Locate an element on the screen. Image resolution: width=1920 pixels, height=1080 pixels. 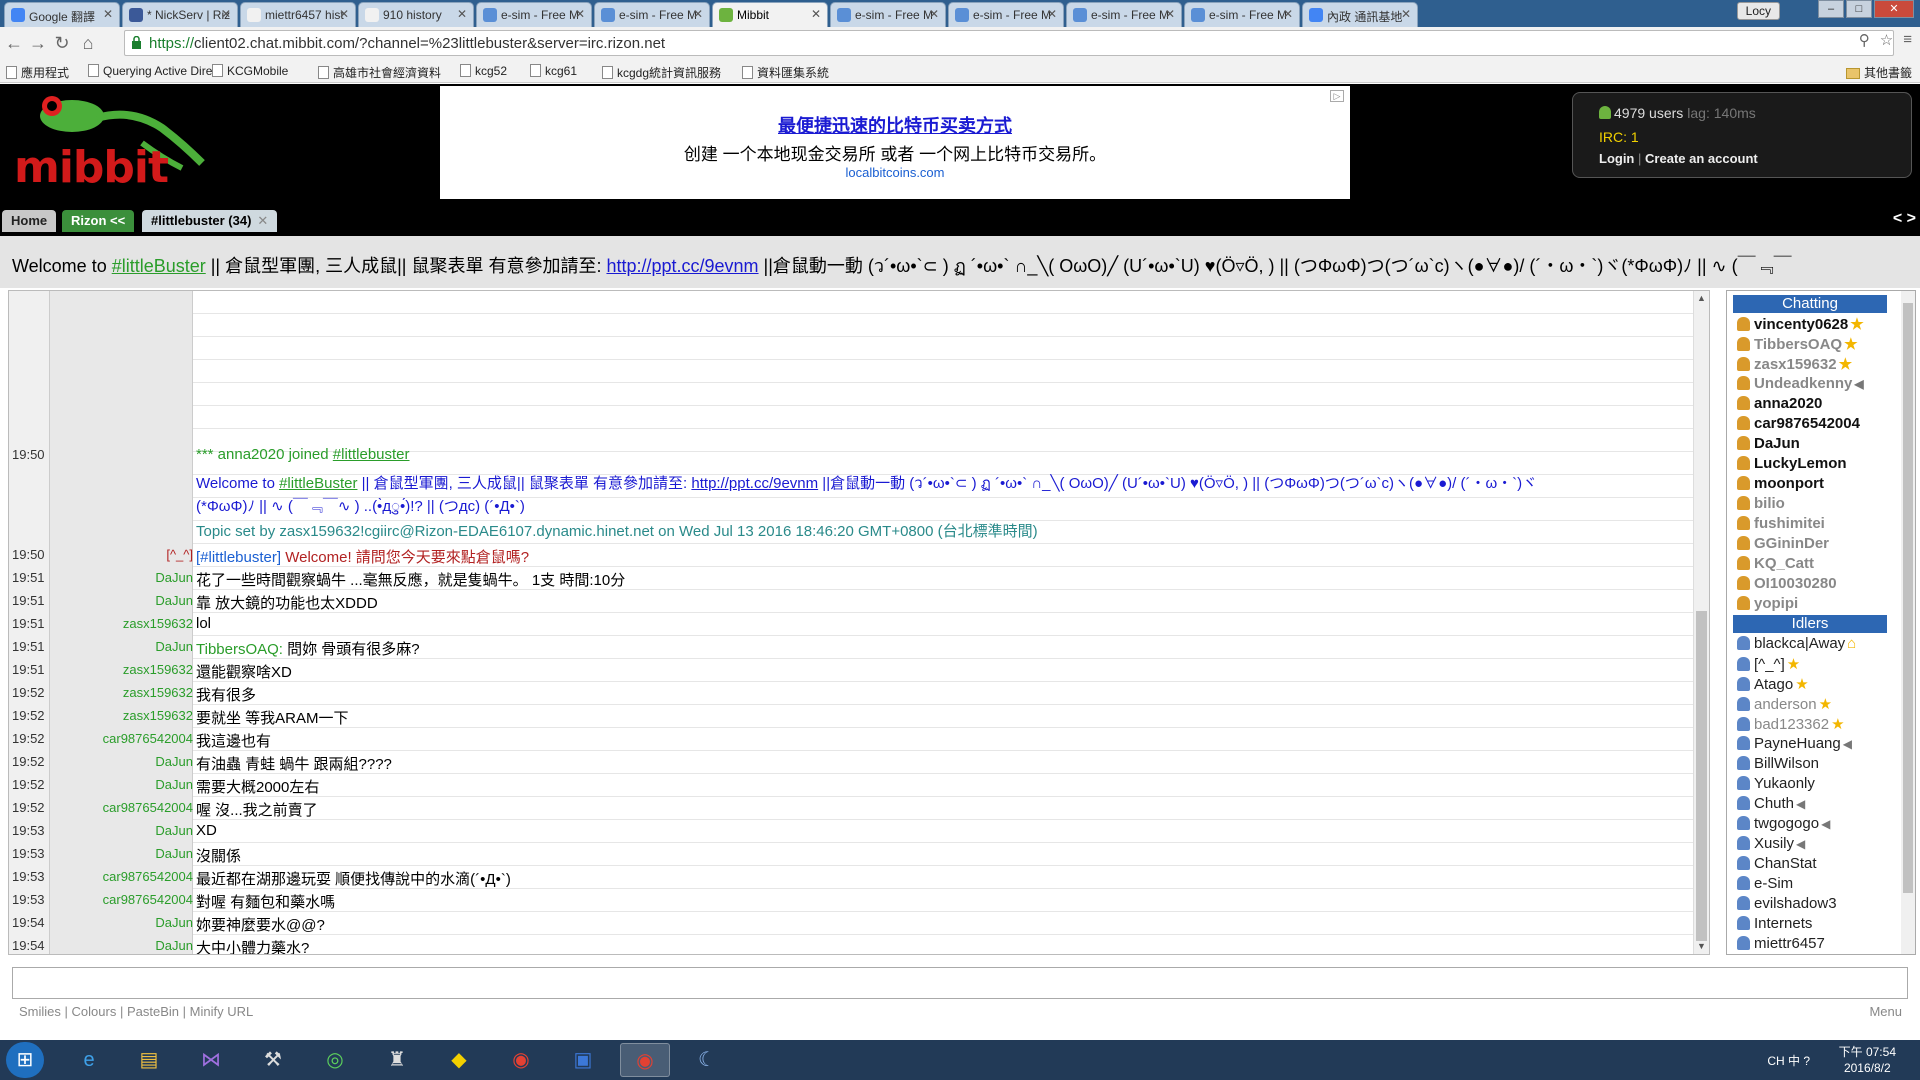
tab-rizon-server: Rizon << is located at coordinates (98, 221).